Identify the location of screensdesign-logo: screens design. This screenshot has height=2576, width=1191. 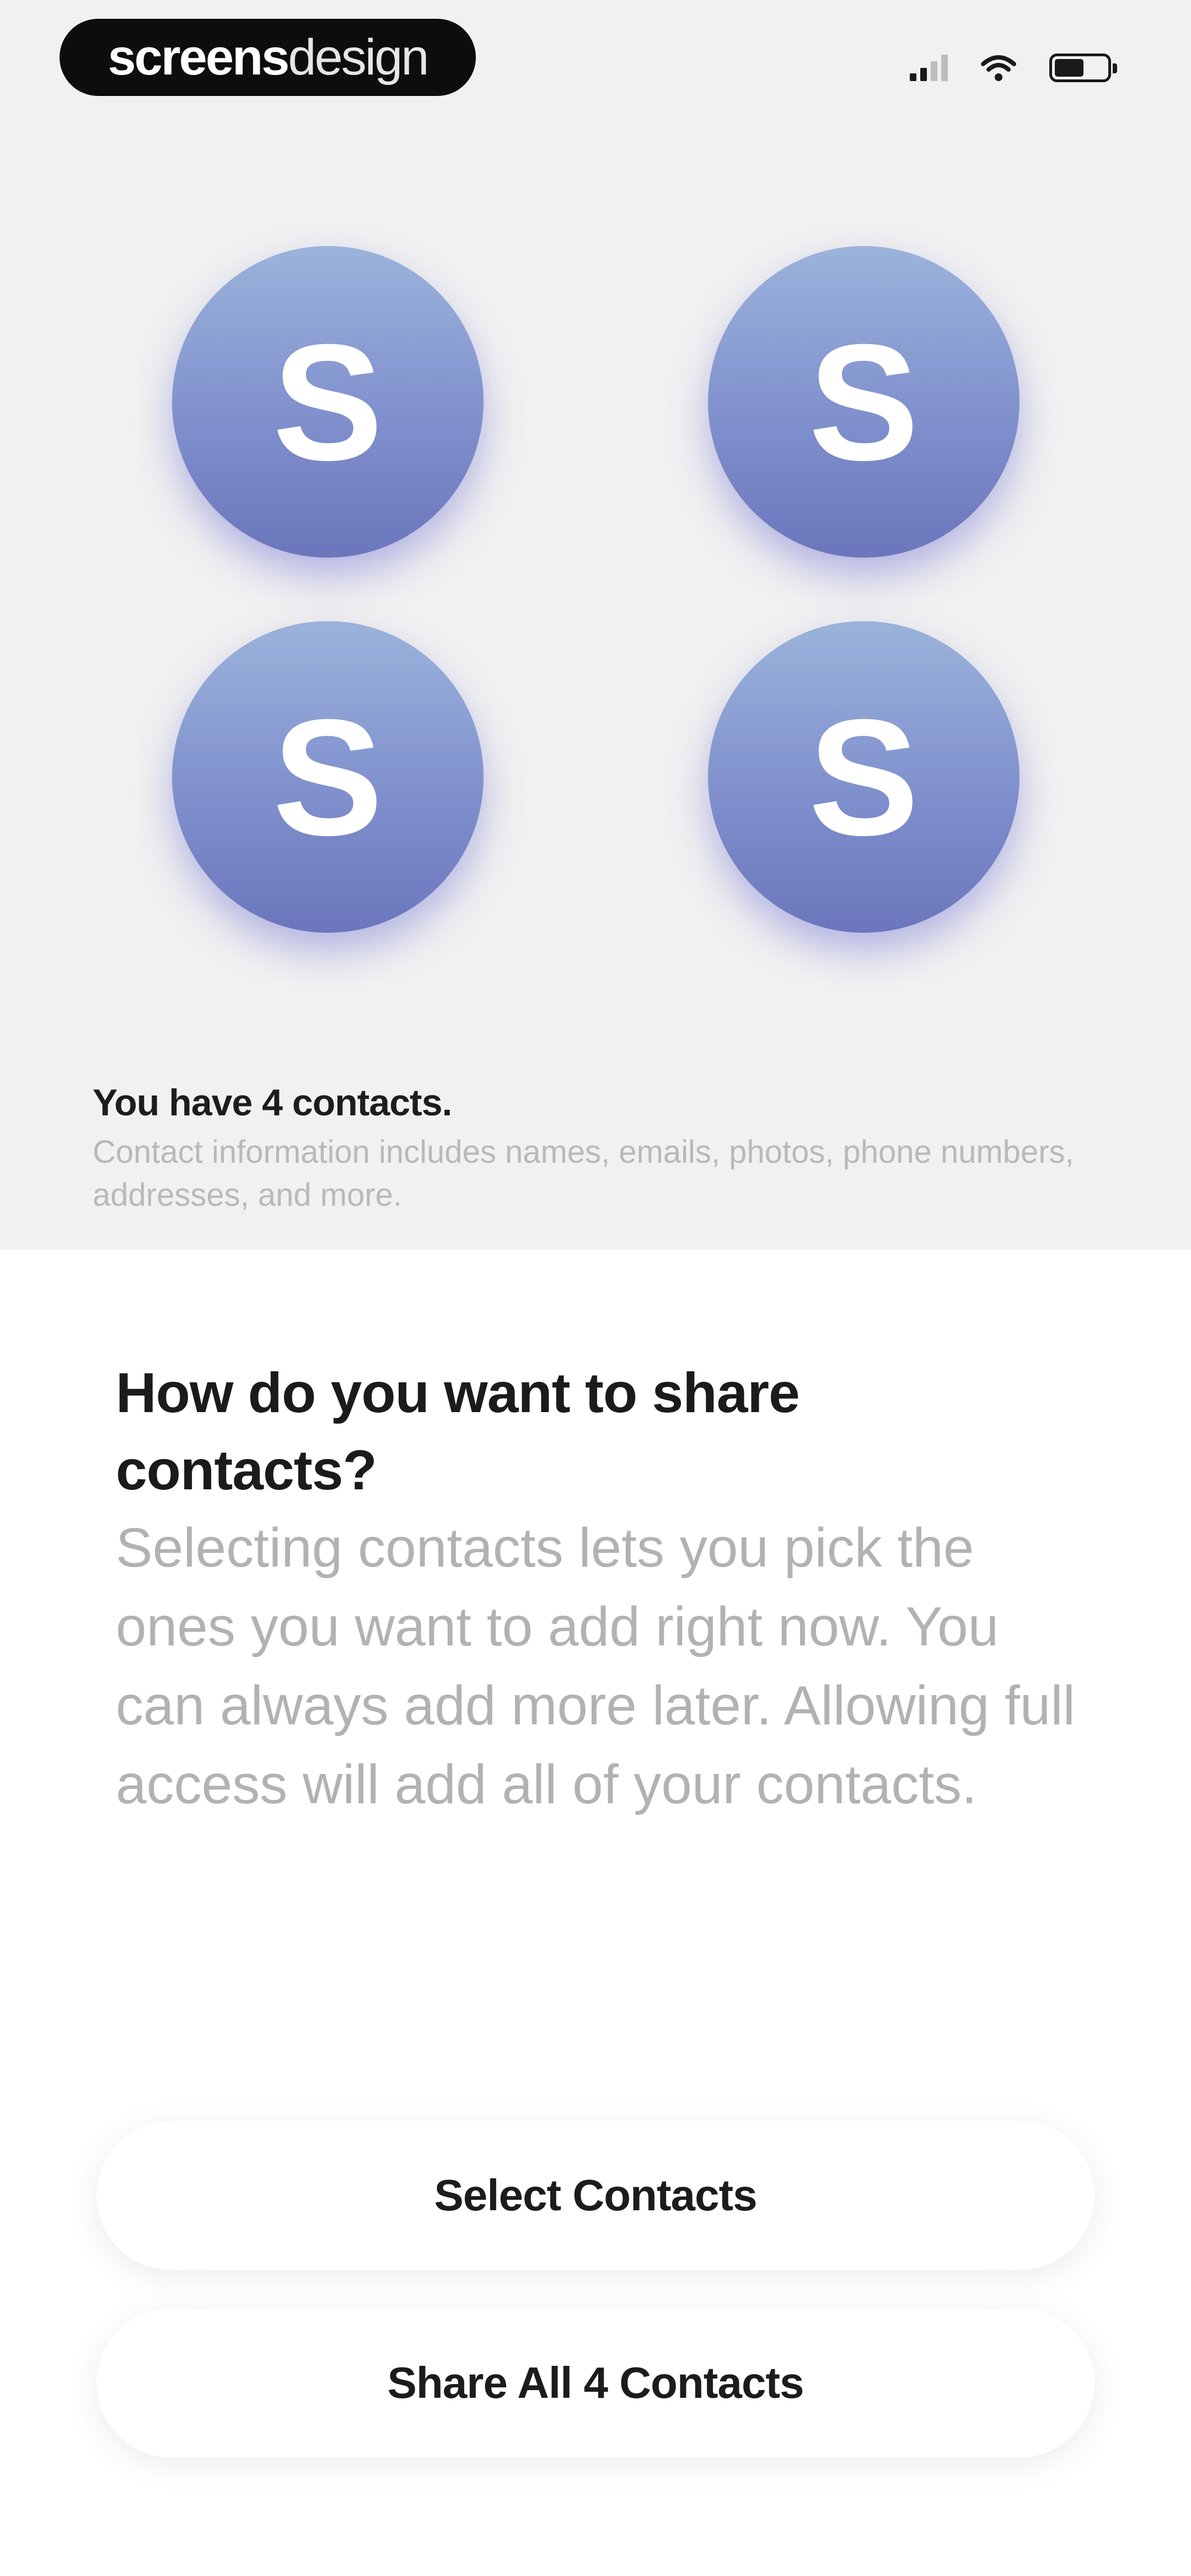
(268, 57).